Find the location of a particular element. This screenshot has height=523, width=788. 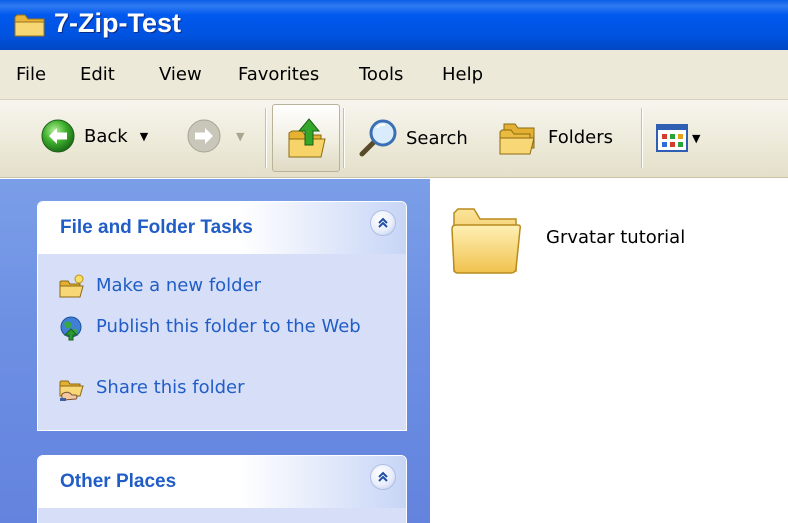

task-make-new-folder: Make a new folder is located at coordinates (217, 287).